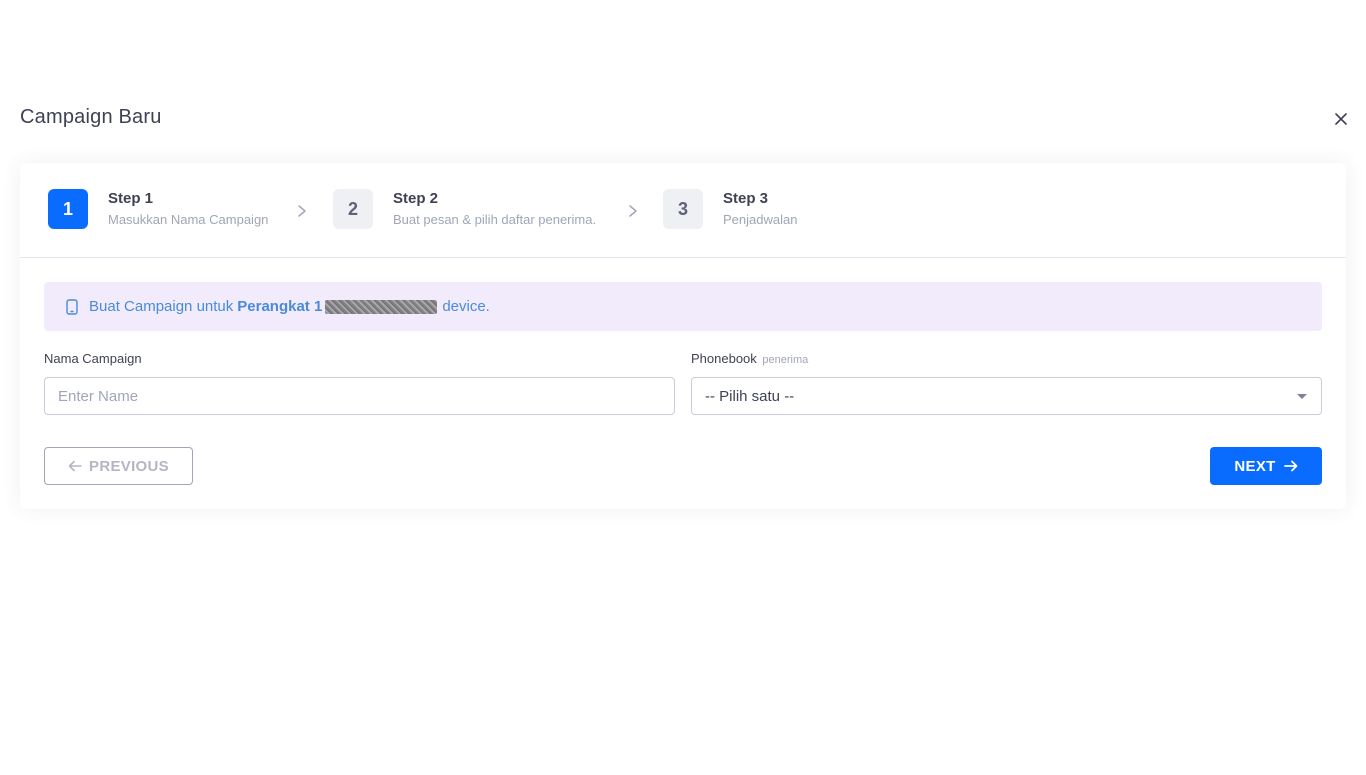 This screenshot has height=775, width=1366. I want to click on phonebook-hint: penerima, so click(785, 360).